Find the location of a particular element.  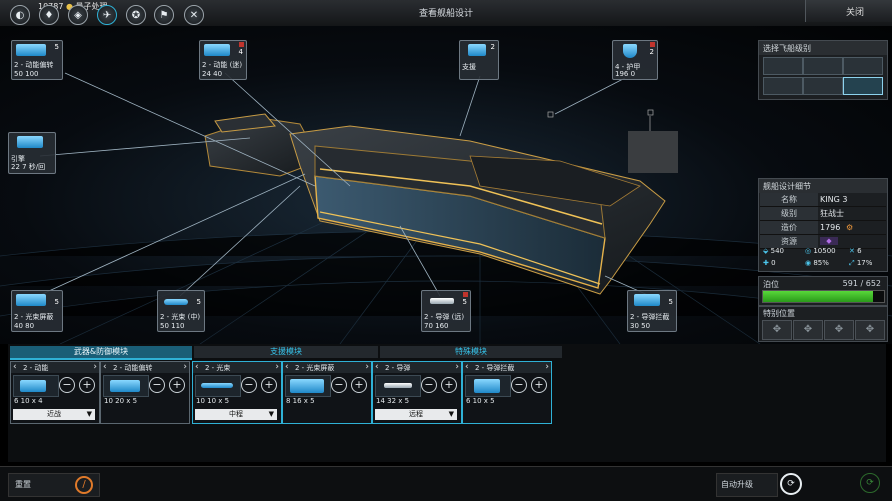

module-card-beam: 5 2 - 光束 (中) 50 110 is located at coordinates (181, 311).